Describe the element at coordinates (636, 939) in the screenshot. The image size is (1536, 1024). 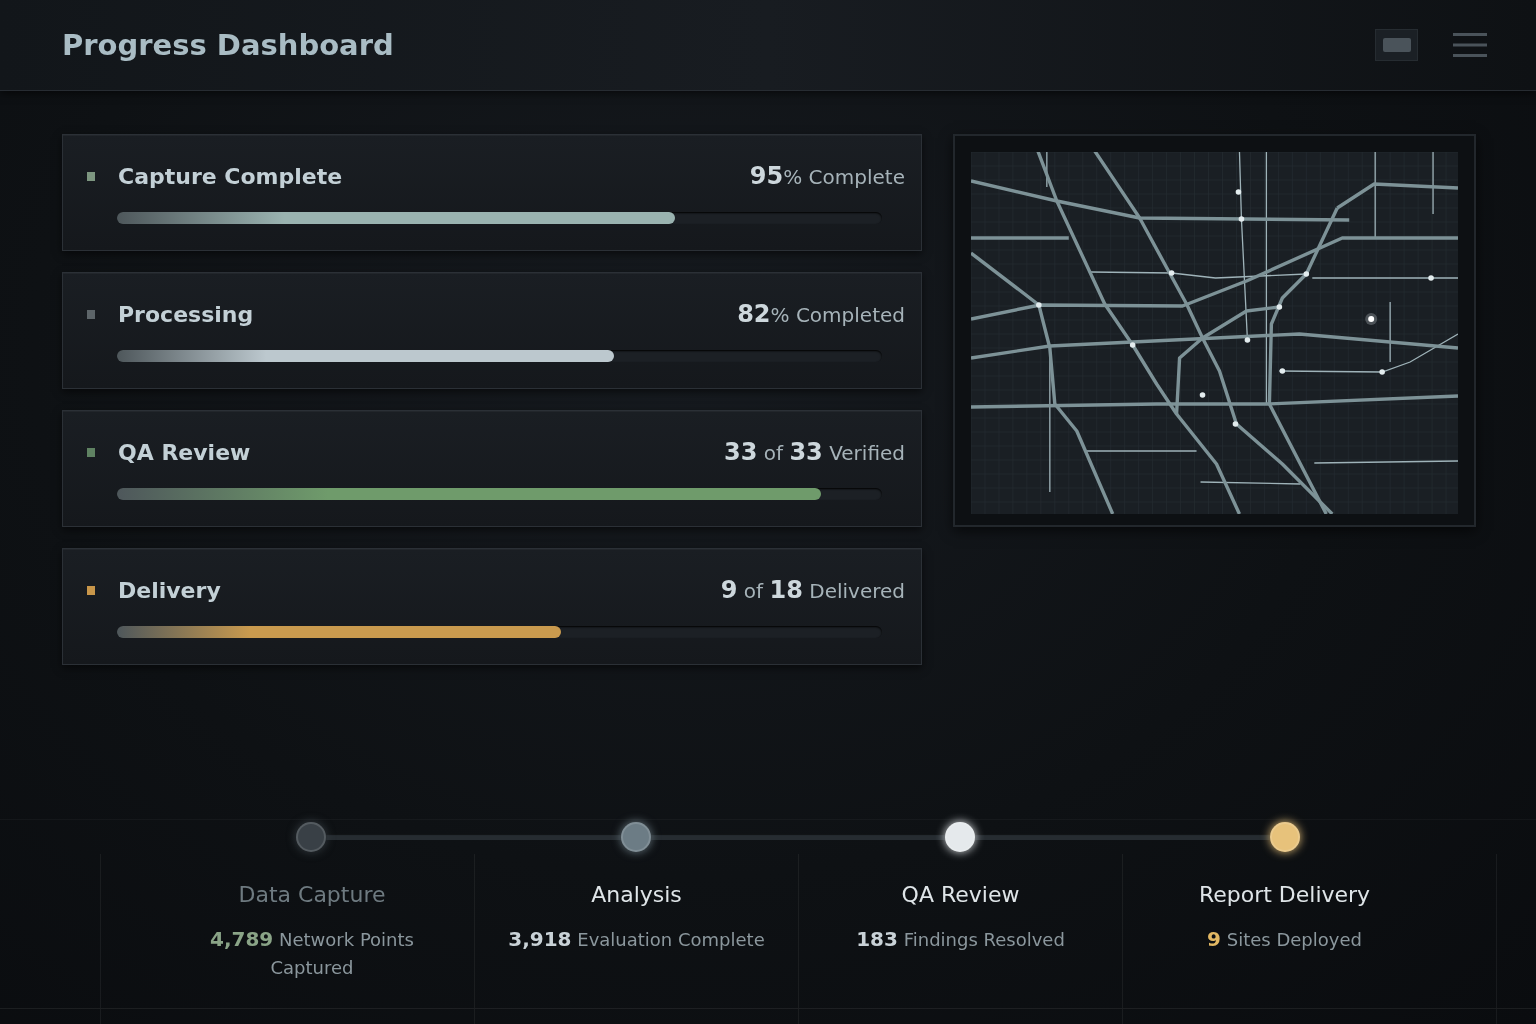
I see `step-stat: 3,918 Evaluation Complete` at that location.